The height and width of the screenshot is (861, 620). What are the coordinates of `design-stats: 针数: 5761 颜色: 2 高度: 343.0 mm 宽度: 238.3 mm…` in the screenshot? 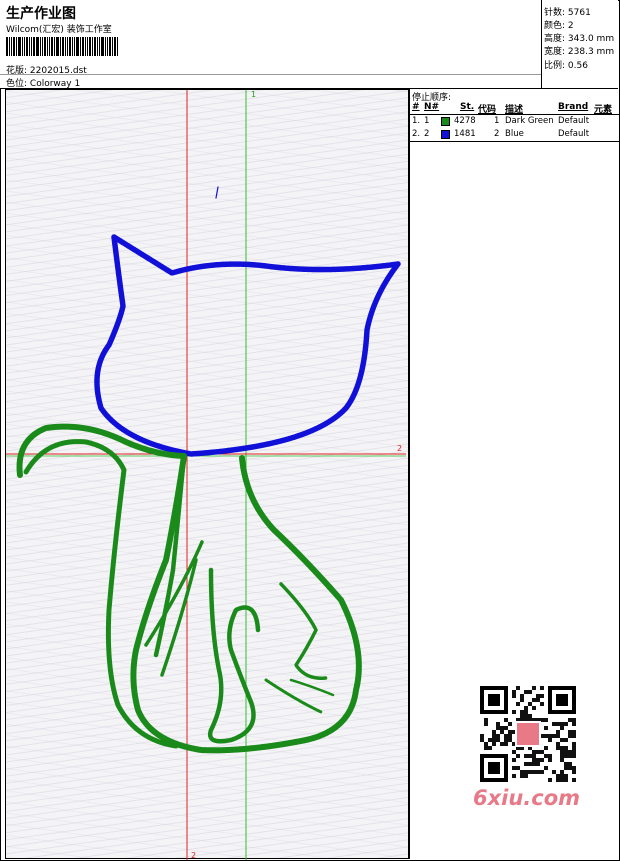 It's located at (580, 44).